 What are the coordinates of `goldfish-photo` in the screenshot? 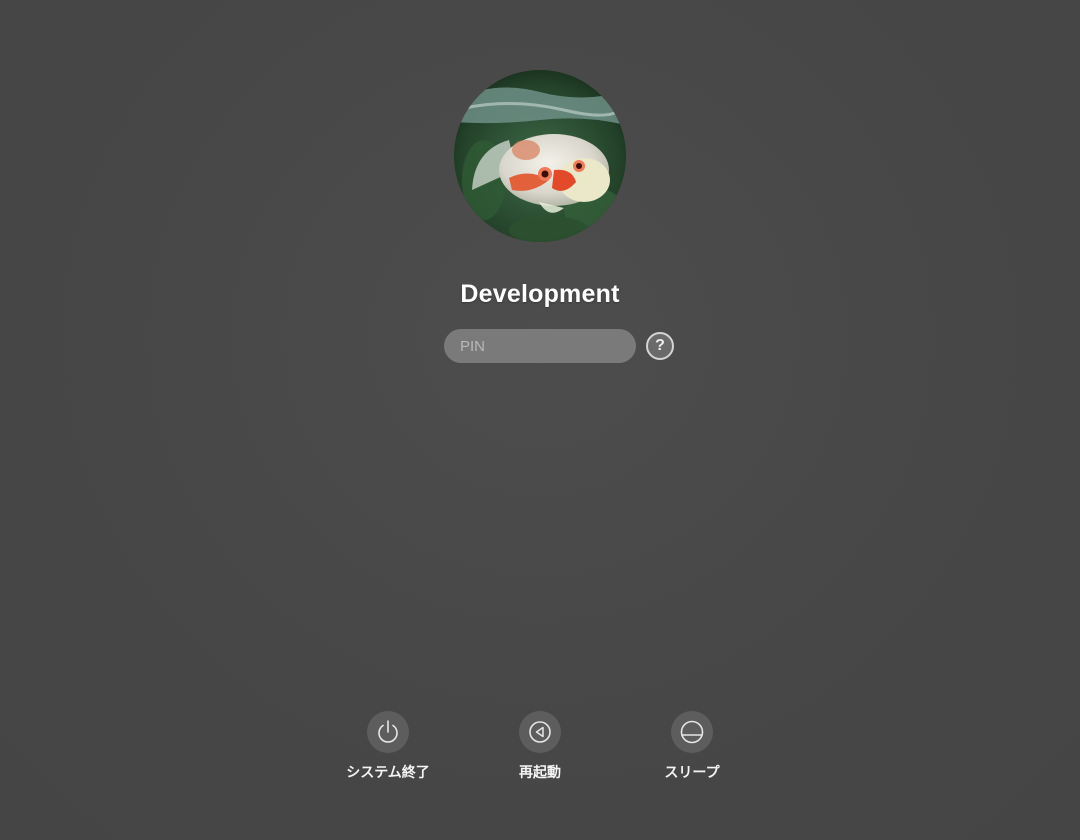 It's located at (540, 156).